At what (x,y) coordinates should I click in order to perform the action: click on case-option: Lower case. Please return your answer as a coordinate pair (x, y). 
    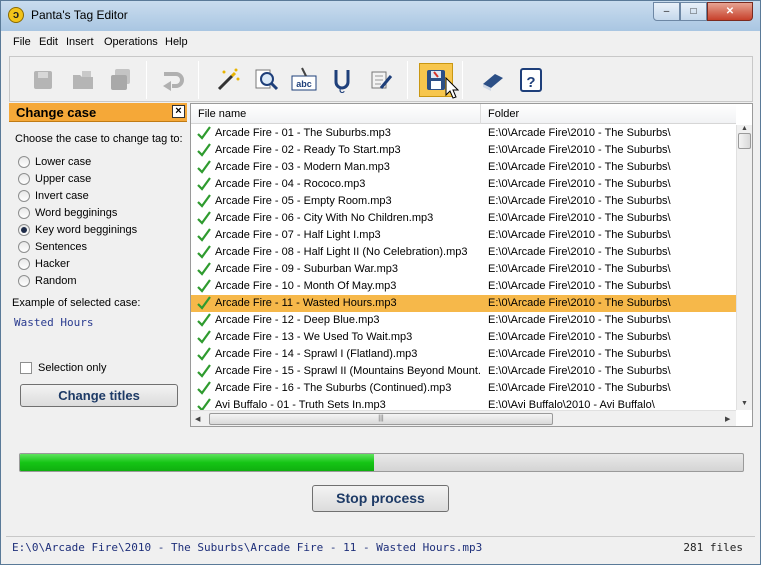
    Looking at the image, I should click on (54, 162).